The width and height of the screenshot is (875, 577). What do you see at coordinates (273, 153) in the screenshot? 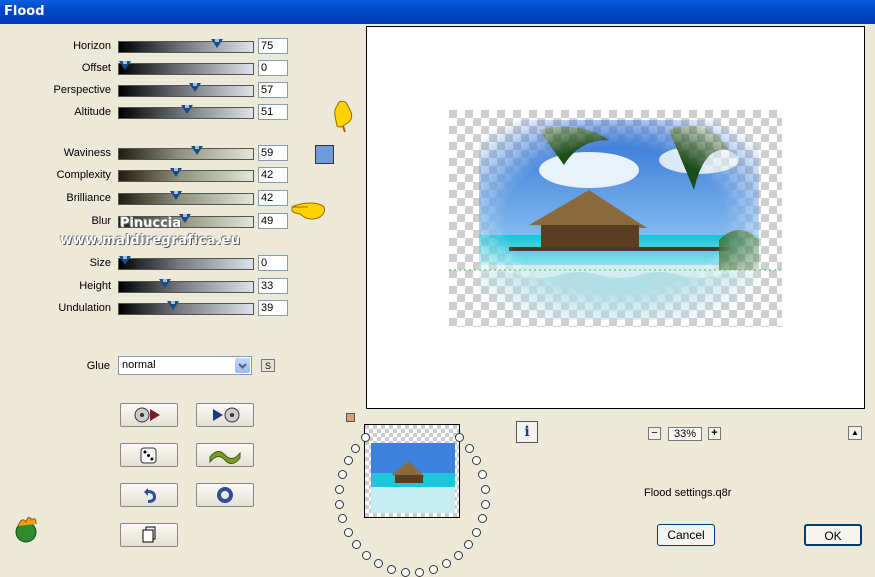
I see `slider-value-field: 59` at bounding box center [273, 153].